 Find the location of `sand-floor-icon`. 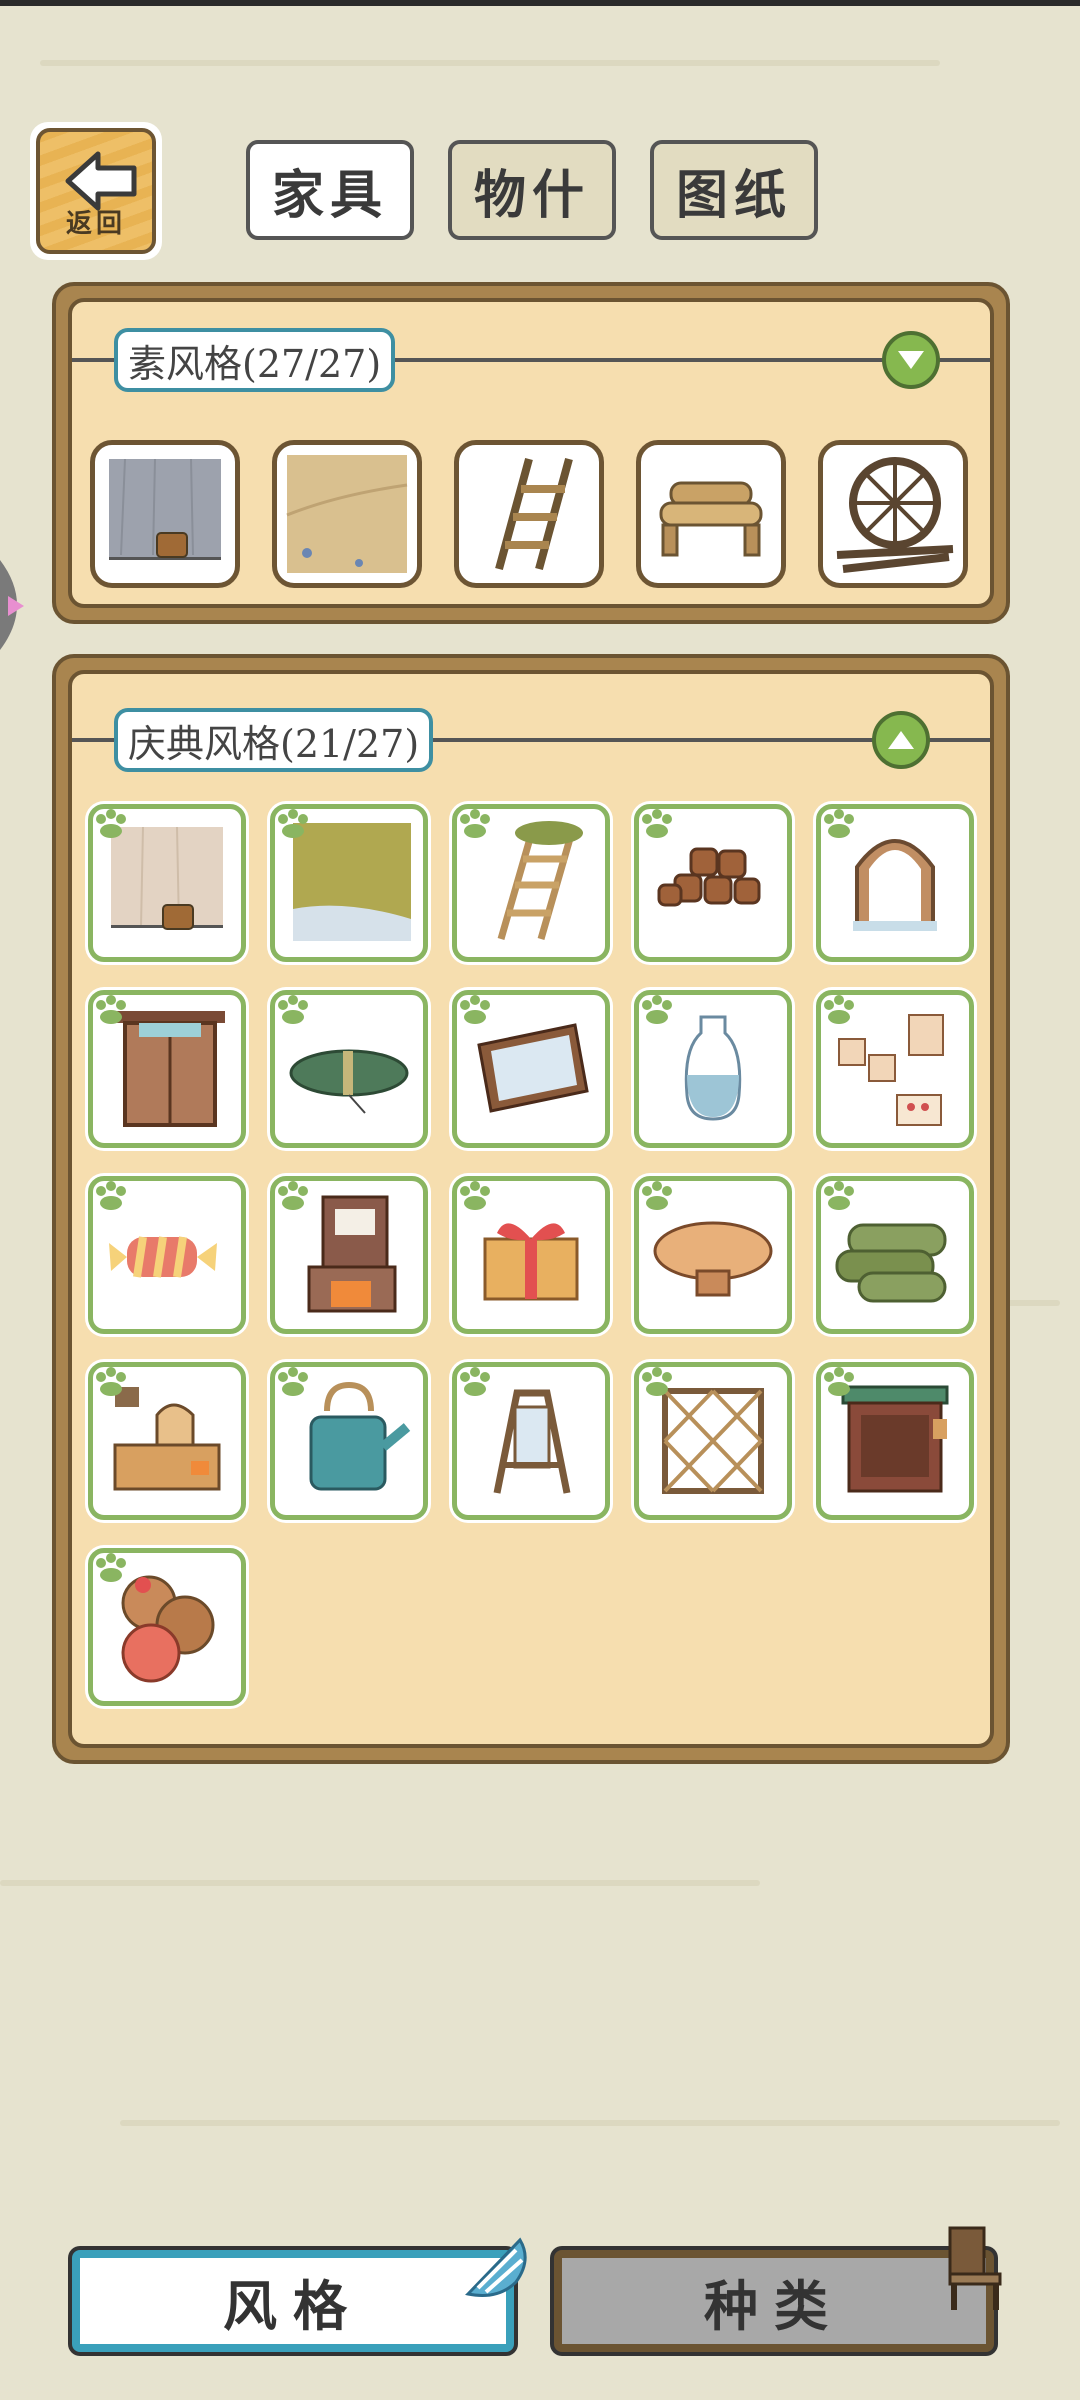

sand-floor-icon is located at coordinates (347, 514).